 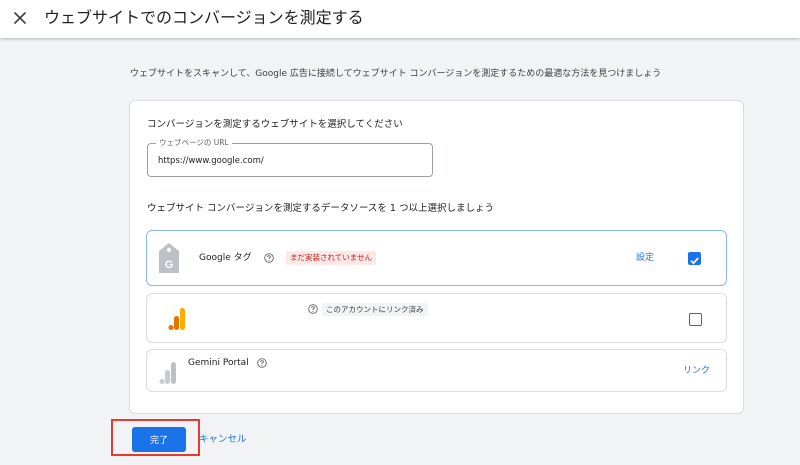 I want to click on done-button: 完了, so click(x=159, y=439).